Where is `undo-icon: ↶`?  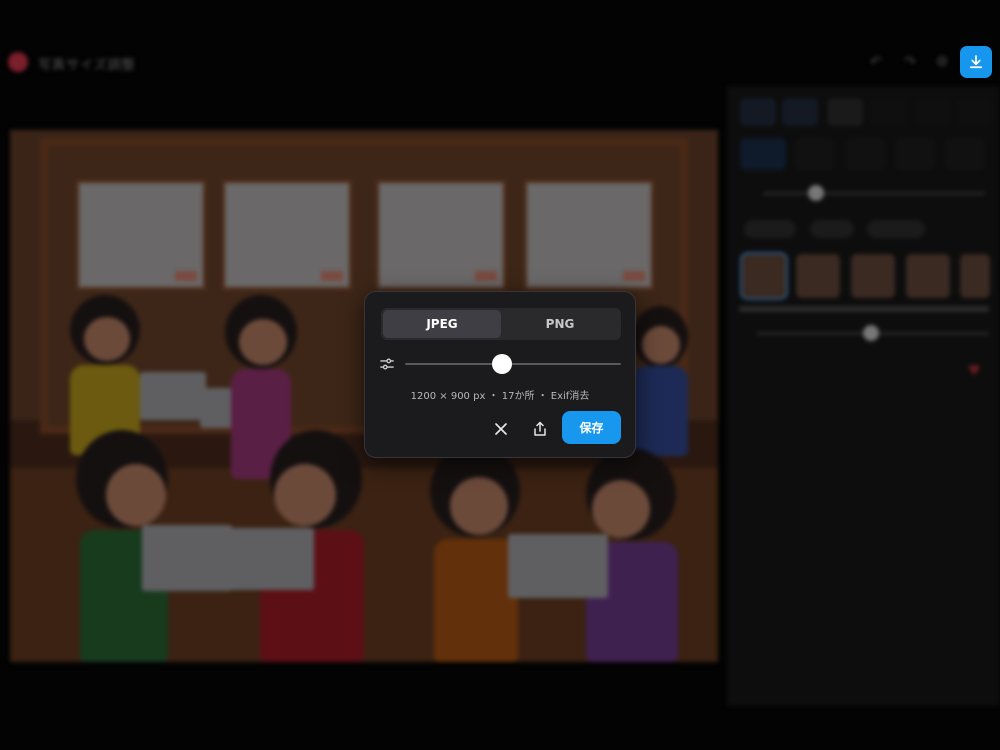 undo-icon: ↶ is located at coordinates (876, 62).